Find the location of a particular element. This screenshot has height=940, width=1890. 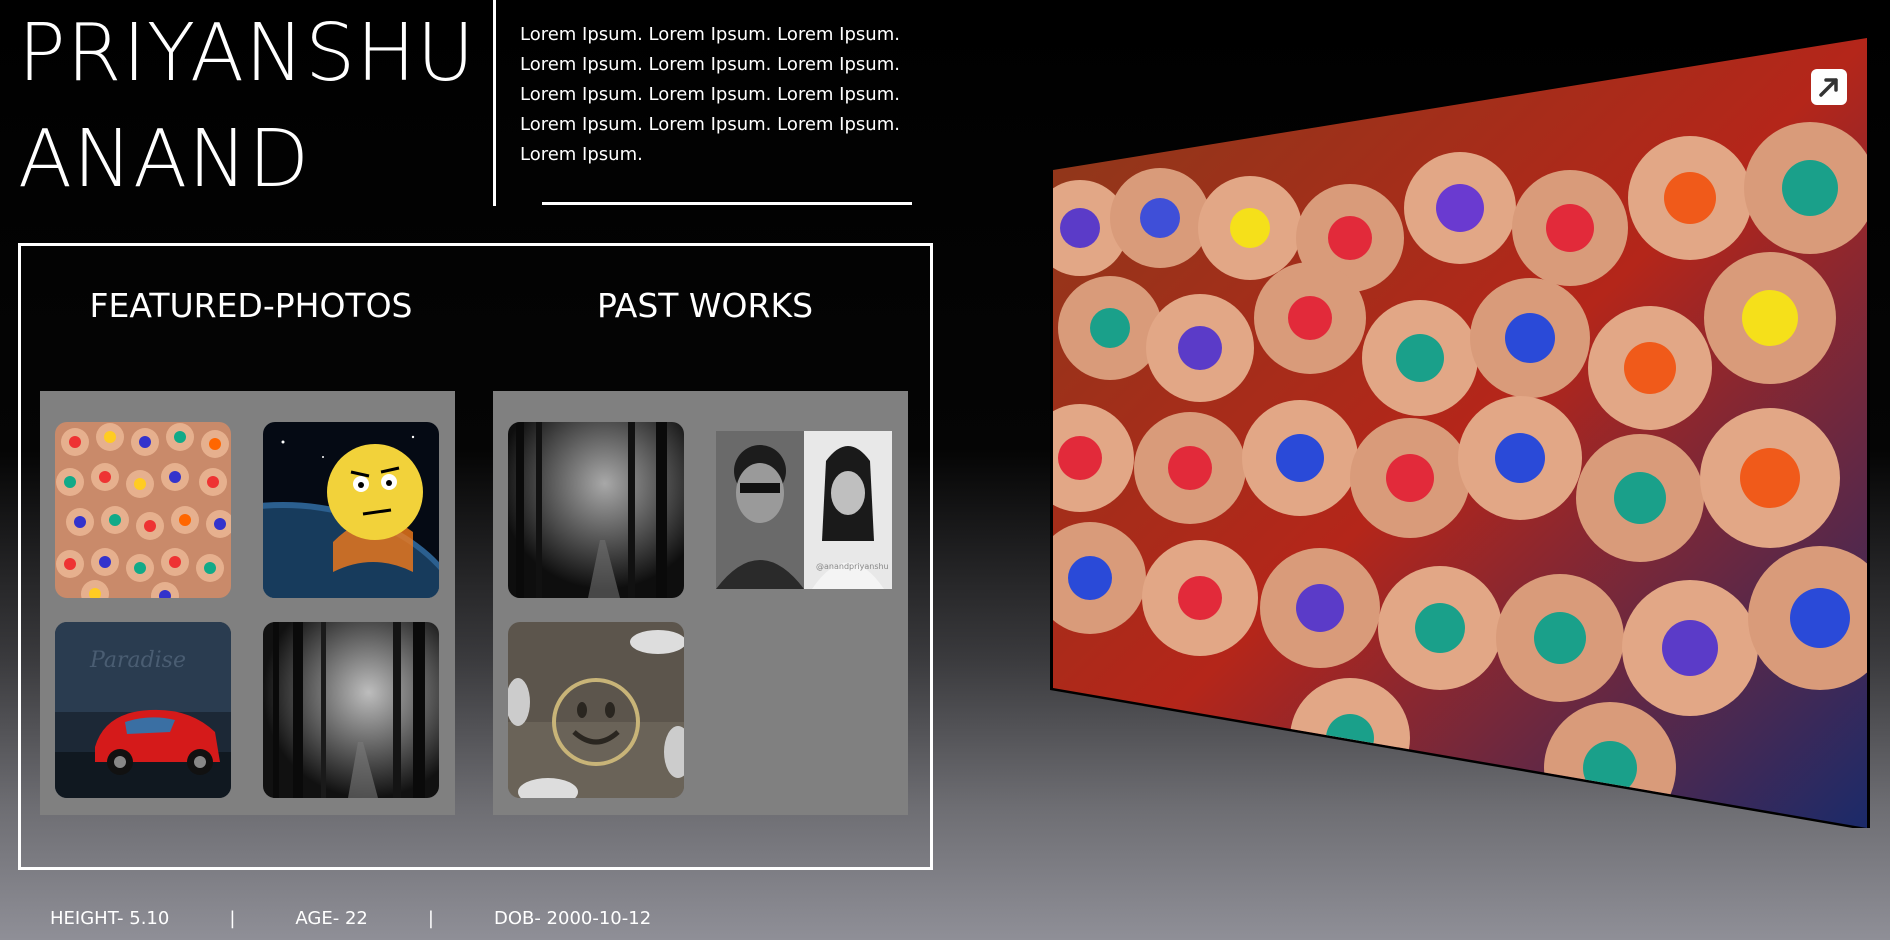

name-first: PRIYANSHU is located at coordinates (247, 53).